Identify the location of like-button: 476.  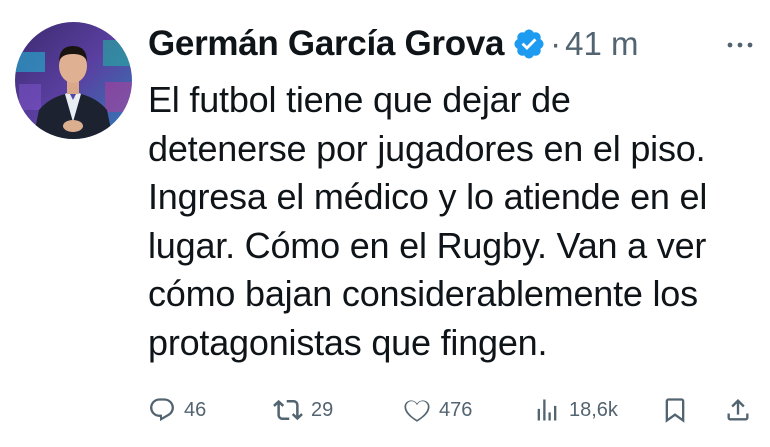
(437, 410).